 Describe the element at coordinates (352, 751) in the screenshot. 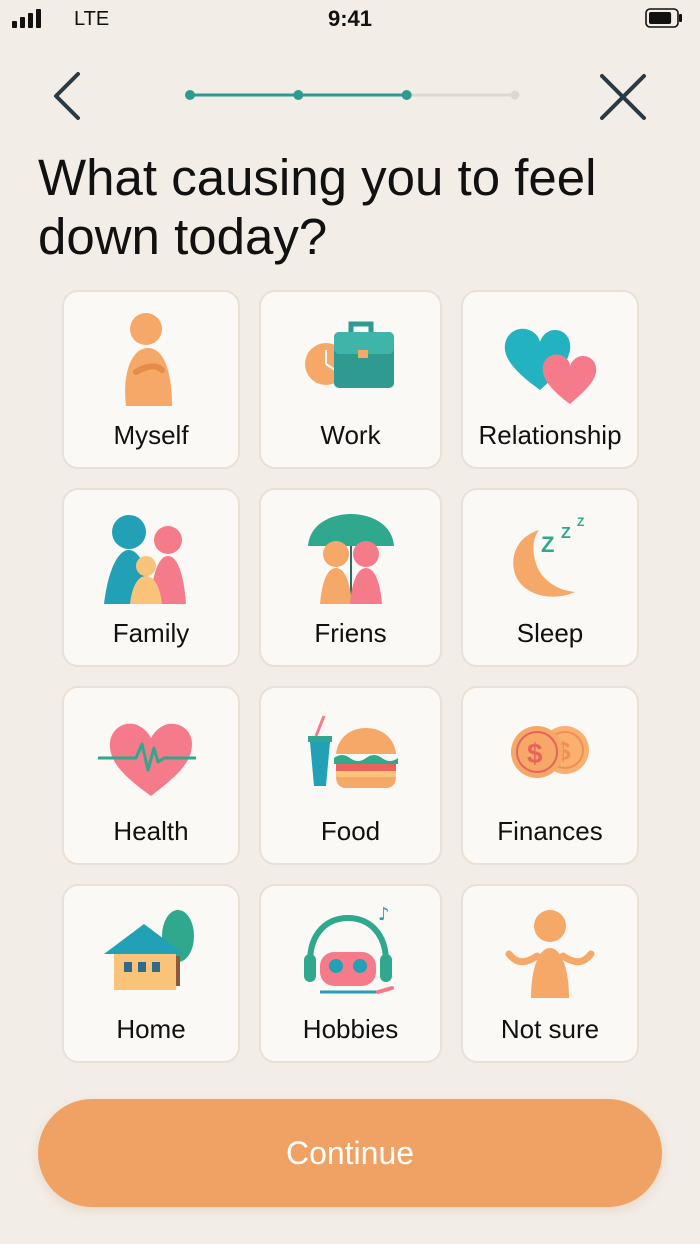

I see `burger-drink-icon` at that location.